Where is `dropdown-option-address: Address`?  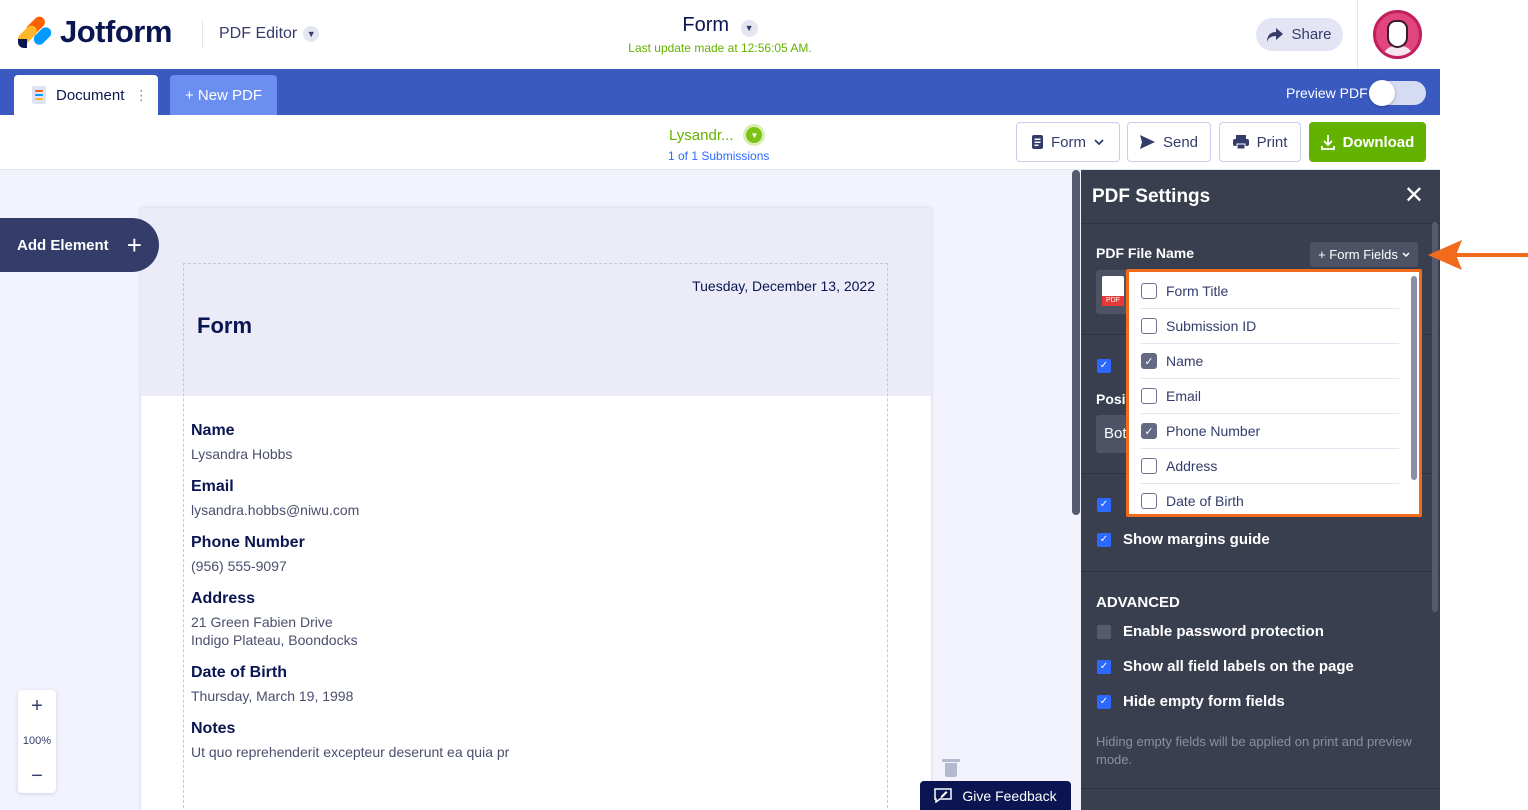
dropdown-option-address: Address is located at coordinates (1270, 466).